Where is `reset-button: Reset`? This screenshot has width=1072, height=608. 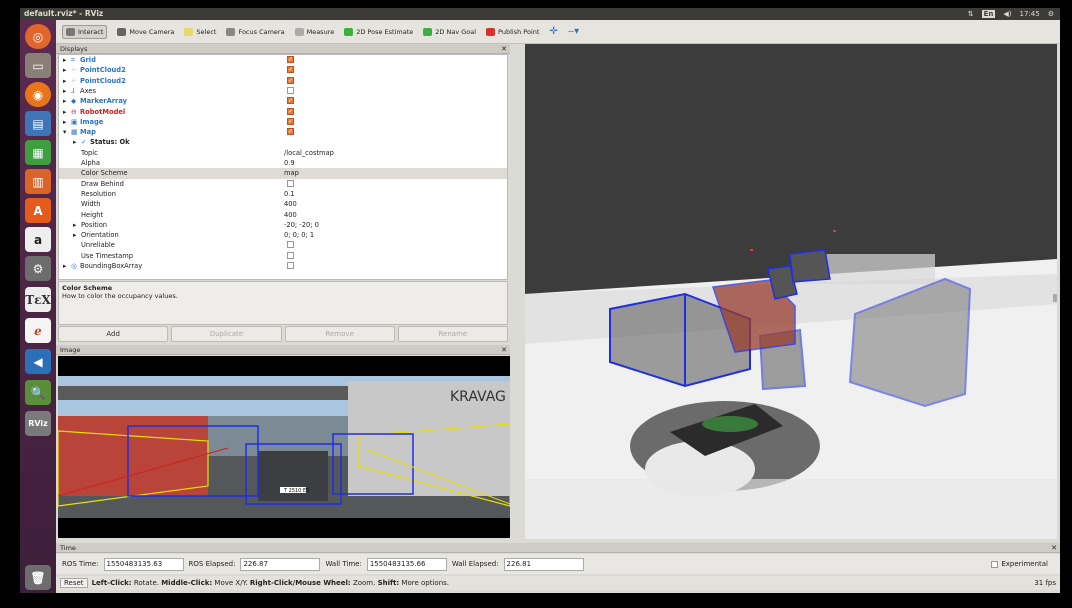
reset-button: Reset is located at coordinates (74, 583).